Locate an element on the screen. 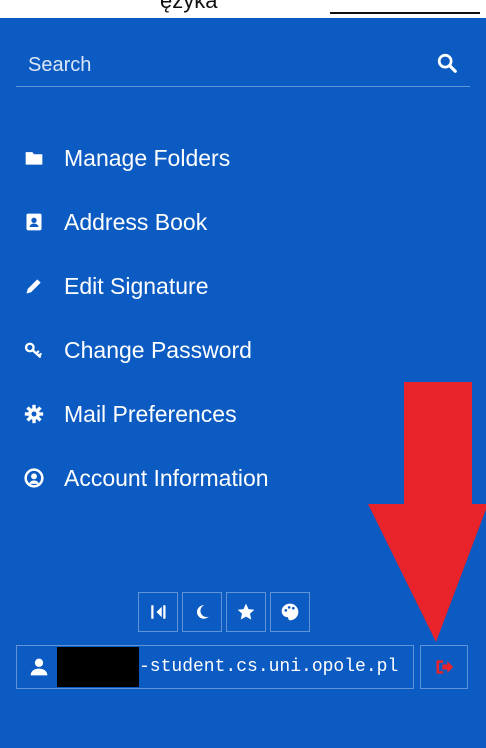 Image resolution: width=486 pixels, height=748 pixels. pencil-icon is located at coordinates (33, 286).